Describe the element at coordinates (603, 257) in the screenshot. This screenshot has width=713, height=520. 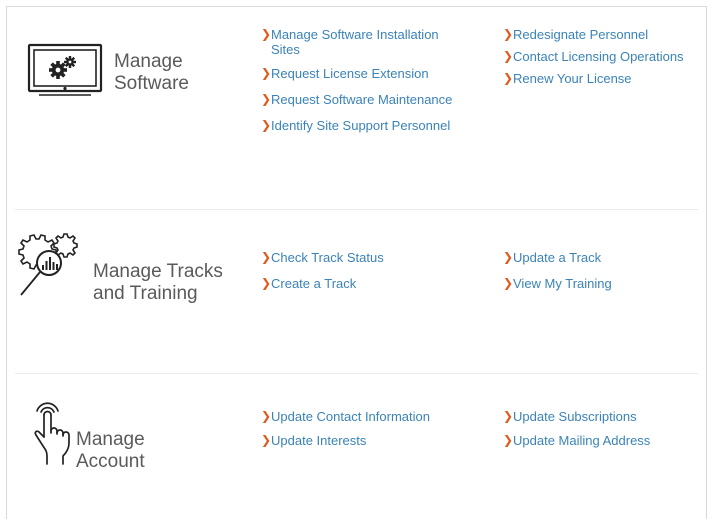
I see `link-update-a-track: ❯ Update a Track` at that location.